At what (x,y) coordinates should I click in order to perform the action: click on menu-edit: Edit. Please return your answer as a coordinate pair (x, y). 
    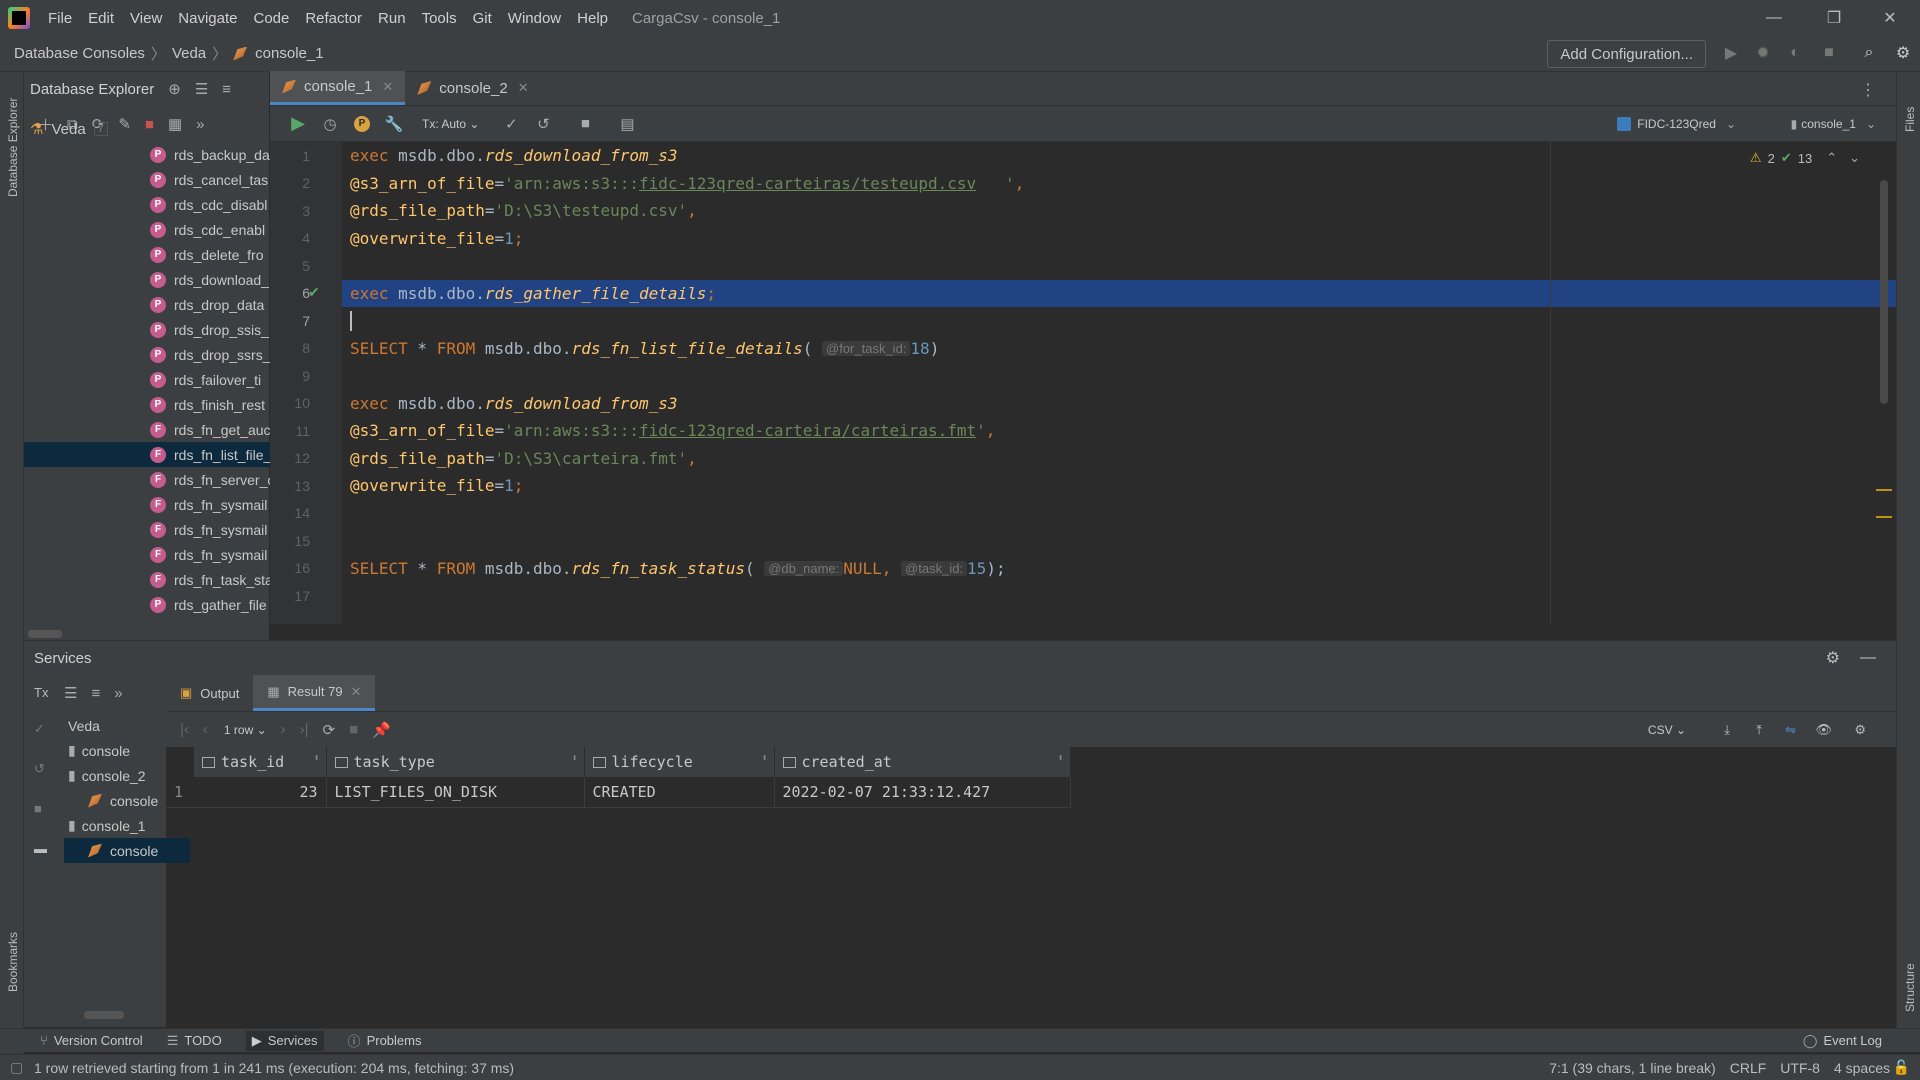
    Looking at the image, I should click on (101, 18).